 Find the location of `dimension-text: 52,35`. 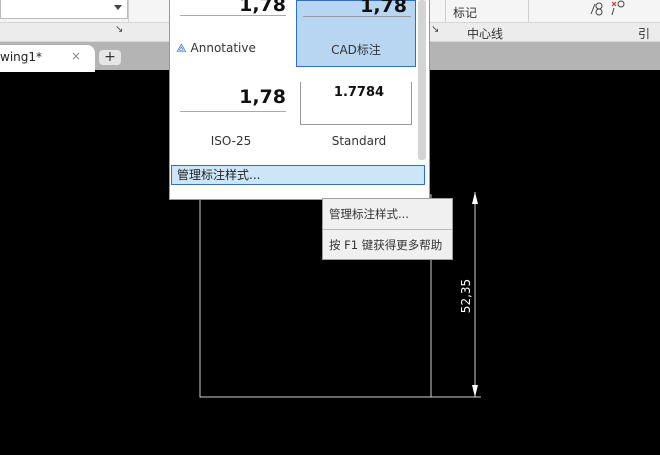

dimension-text: 52,35 is located at coordinates (466, 296).